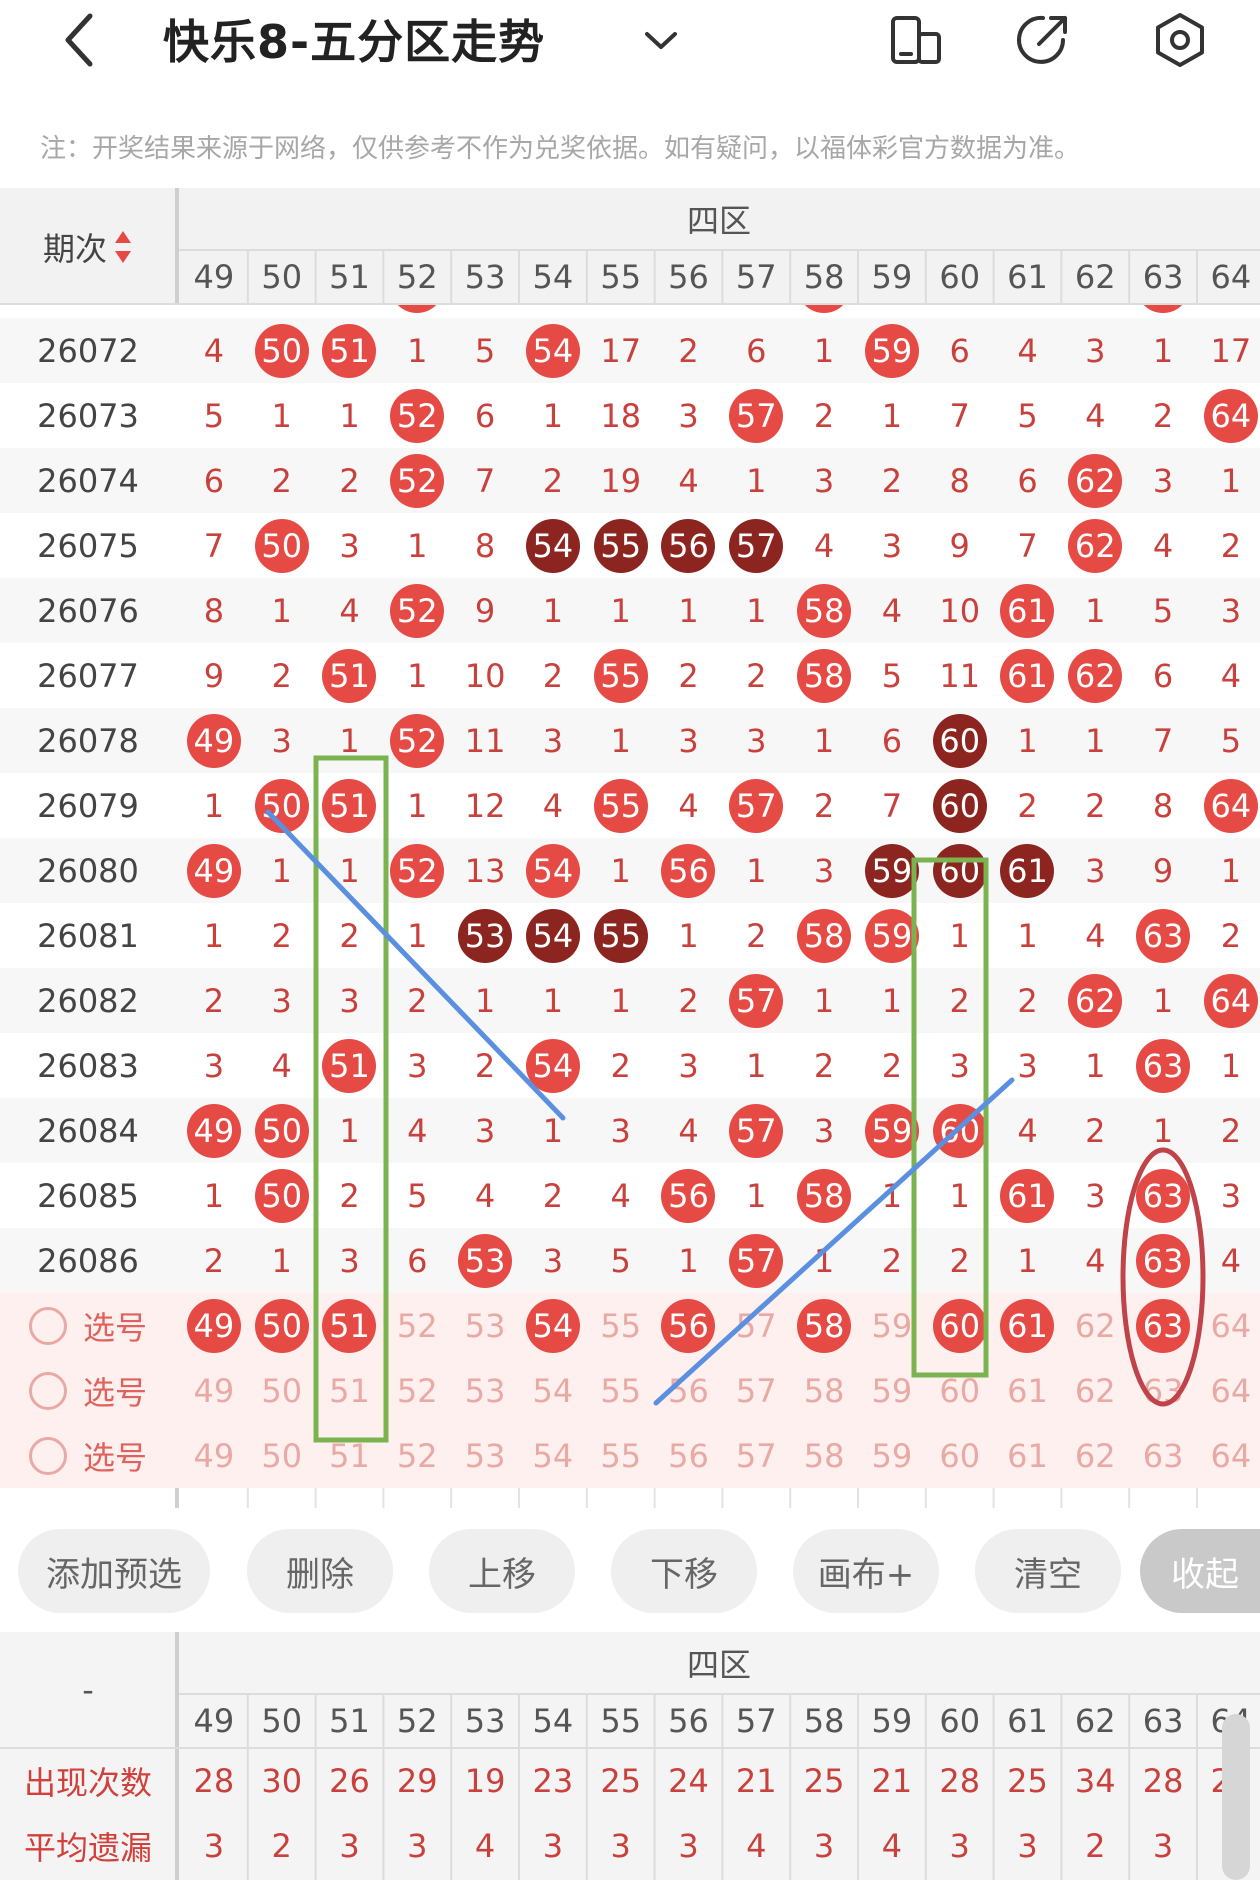 This screenshot has width=1260, height=1880. I want to click on trend-cell: 18, so click(621, 415).